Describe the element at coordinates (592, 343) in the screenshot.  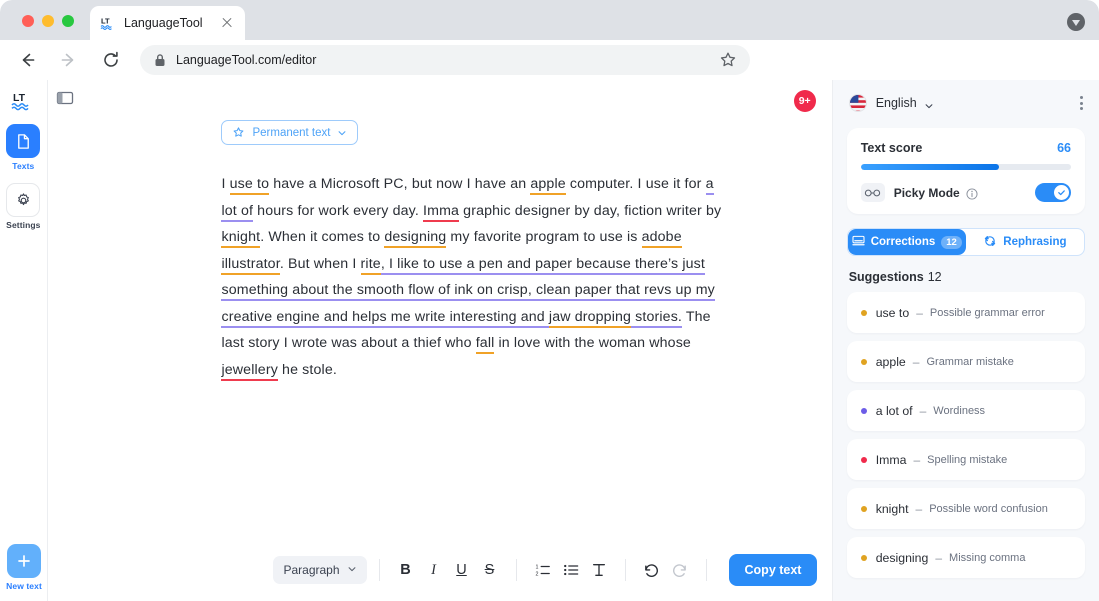
I see `text-run: in love with the woman whose` at that location.